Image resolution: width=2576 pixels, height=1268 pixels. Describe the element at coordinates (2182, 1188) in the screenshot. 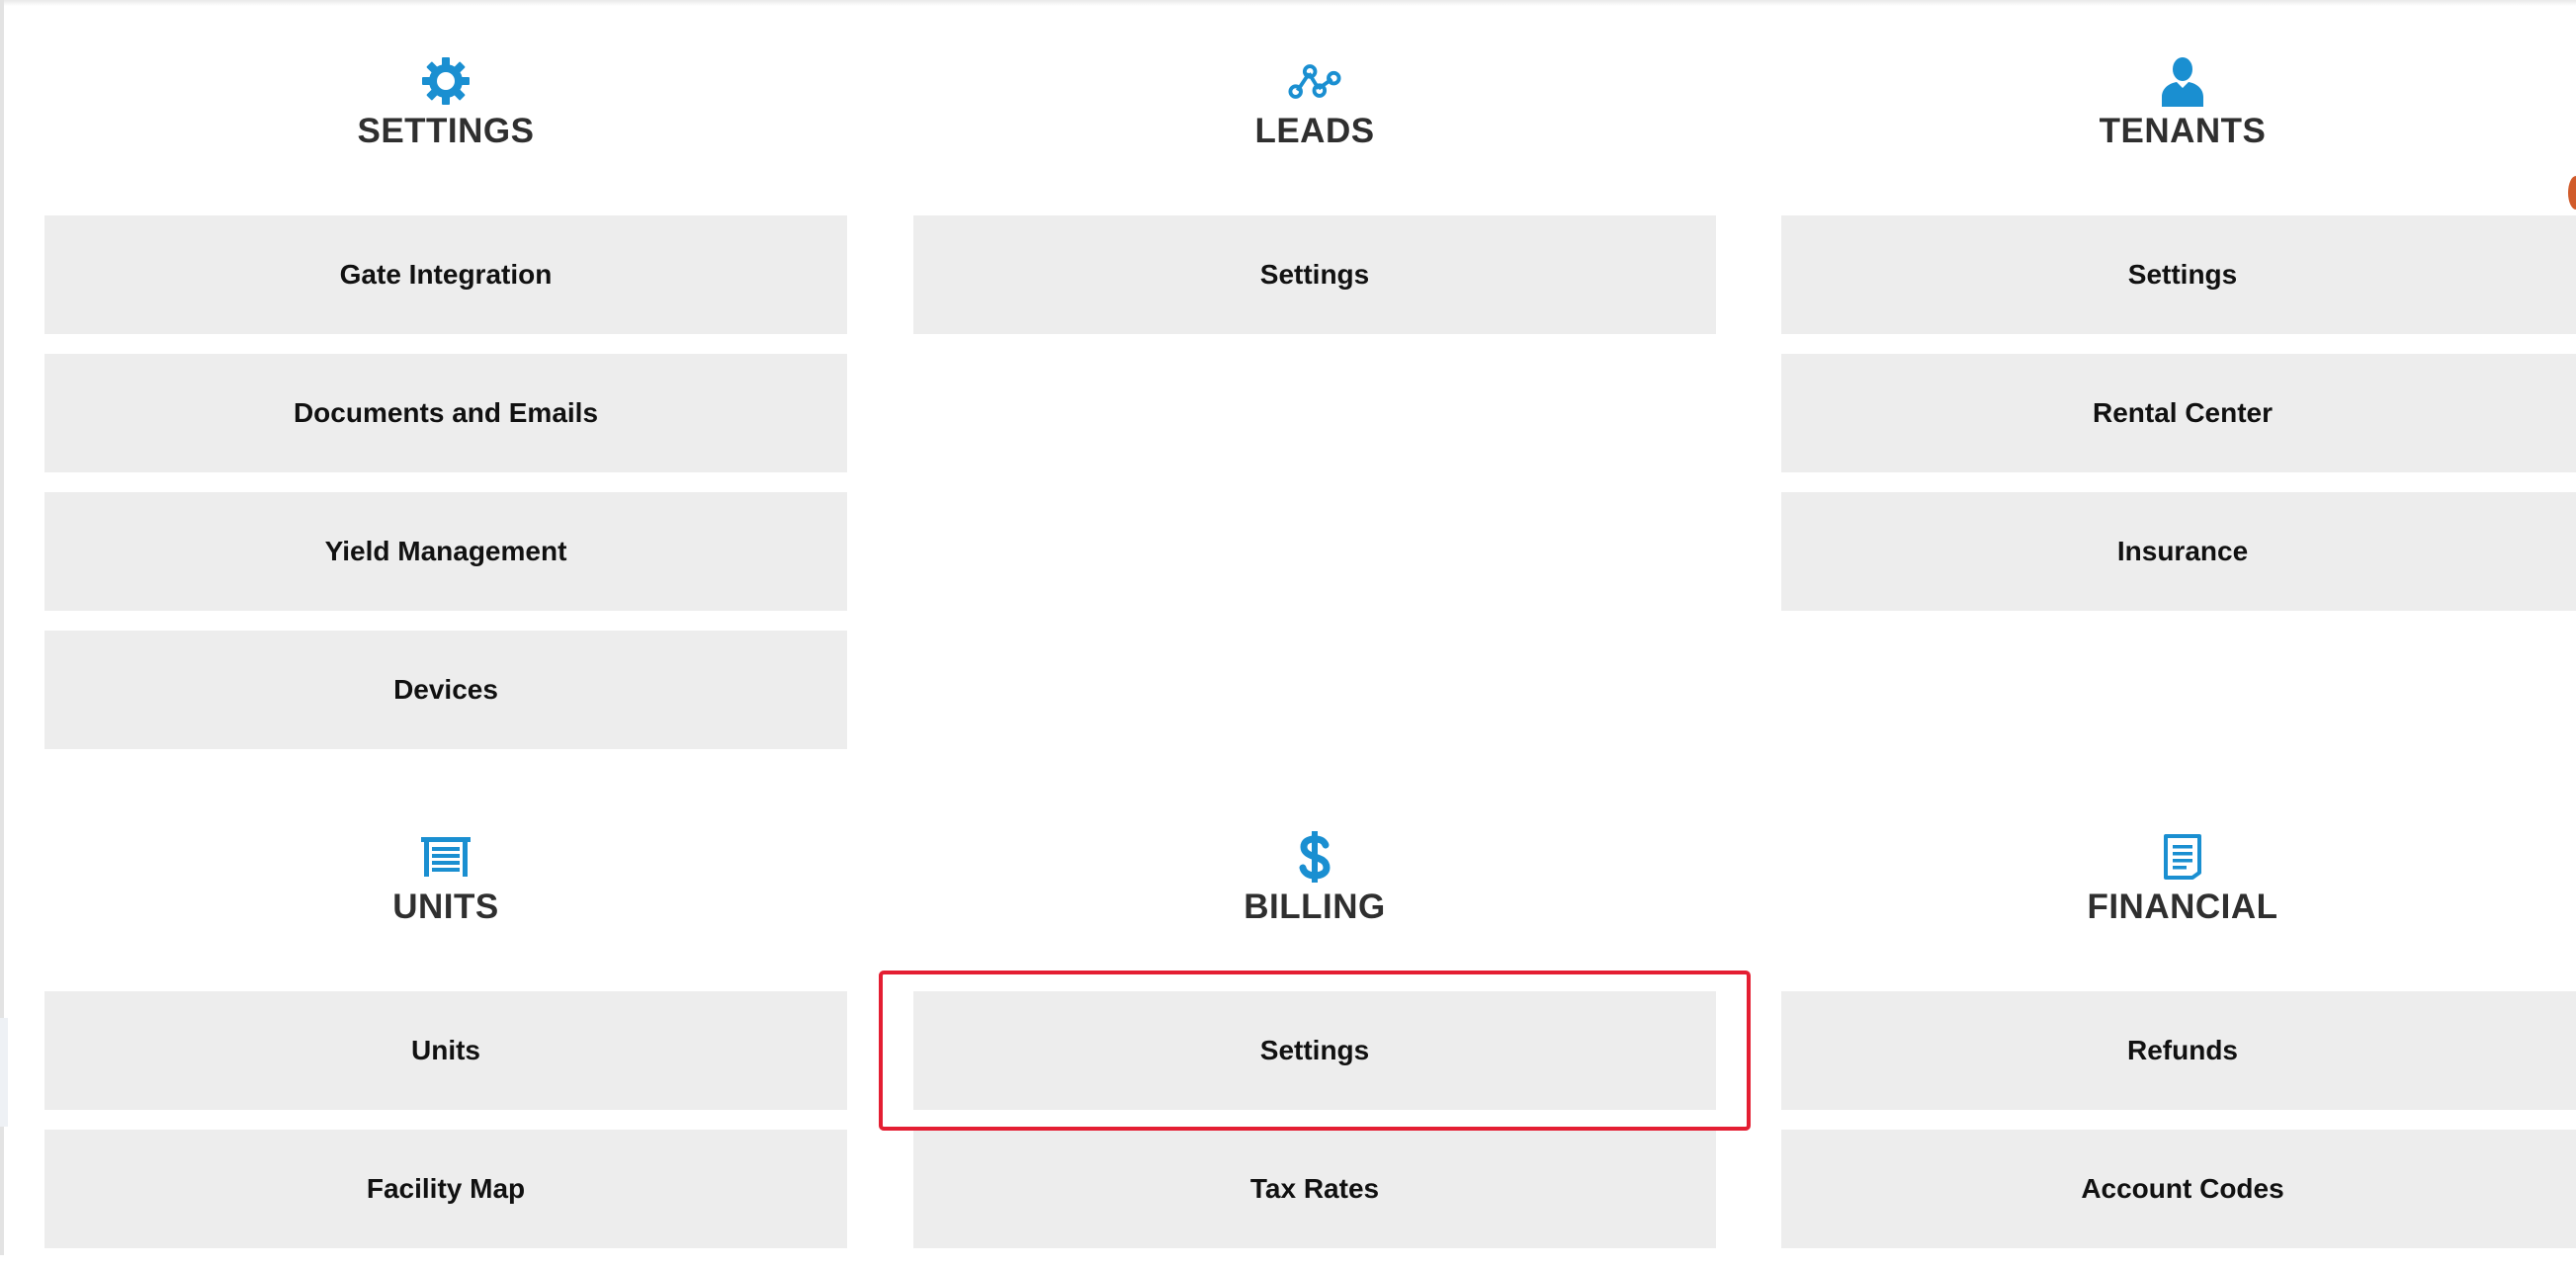

I see `button-label: Account Codes` at that location.